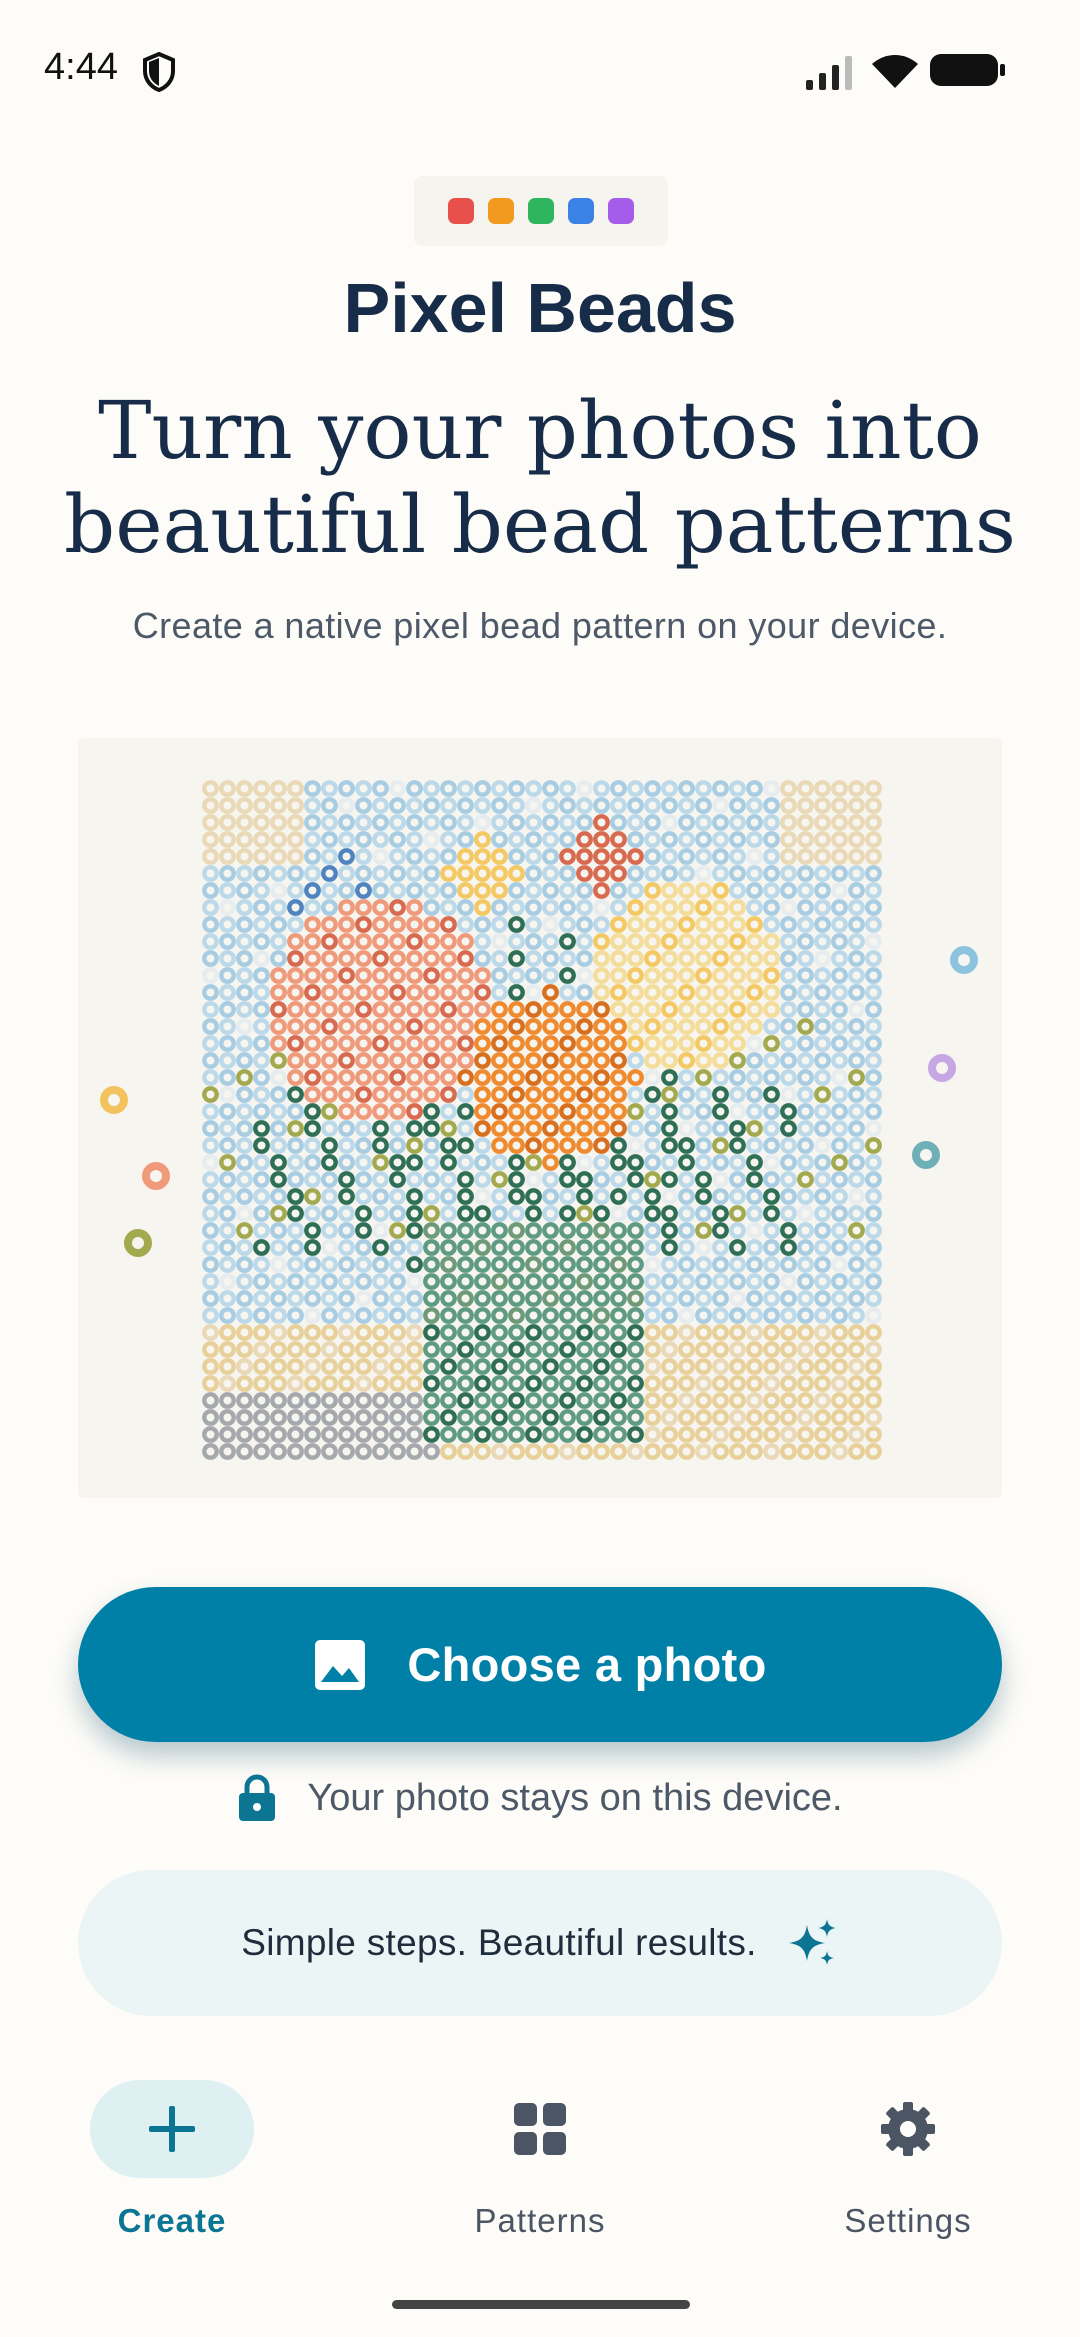 This screenshot has width=1080, height=2337. I want to click on gear-icon, so click(908, 2129).